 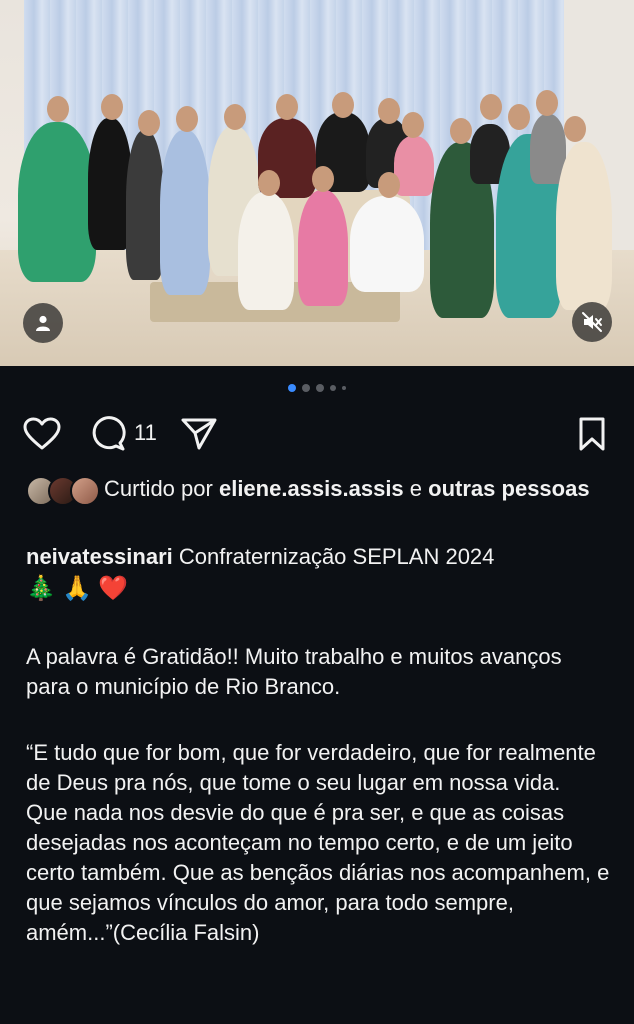 What do you see at coordinates (99, 556) in the screenshot?
I see `author-username: neivatessinari` at bounding box center [99, 556].